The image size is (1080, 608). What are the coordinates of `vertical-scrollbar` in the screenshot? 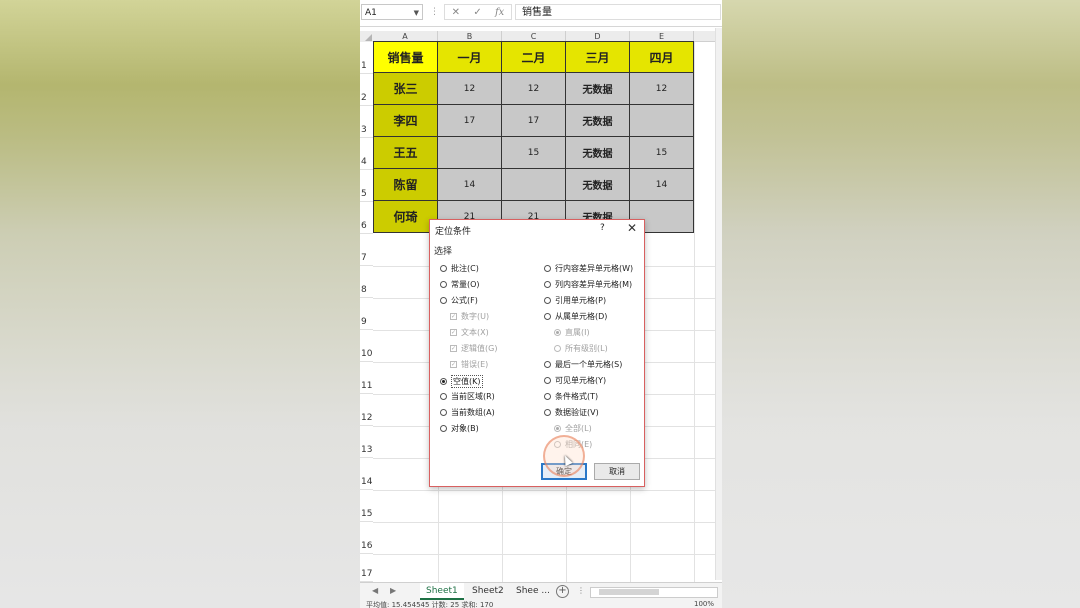 It's located at (718, 304).